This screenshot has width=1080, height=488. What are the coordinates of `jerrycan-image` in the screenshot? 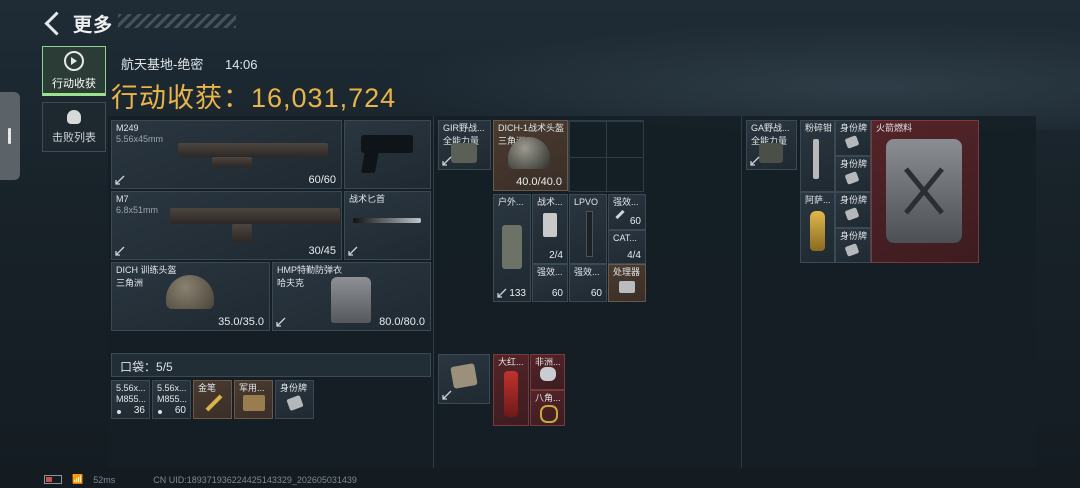 It's located at (924, 191).